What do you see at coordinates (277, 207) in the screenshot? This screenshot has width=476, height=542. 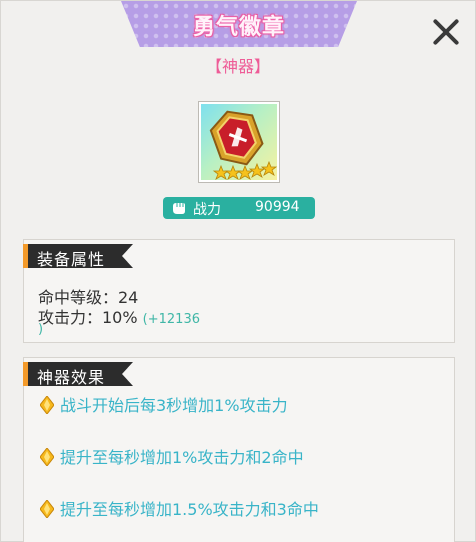 I see `combat-power-value: 90994` at bounding box center [277, 207].